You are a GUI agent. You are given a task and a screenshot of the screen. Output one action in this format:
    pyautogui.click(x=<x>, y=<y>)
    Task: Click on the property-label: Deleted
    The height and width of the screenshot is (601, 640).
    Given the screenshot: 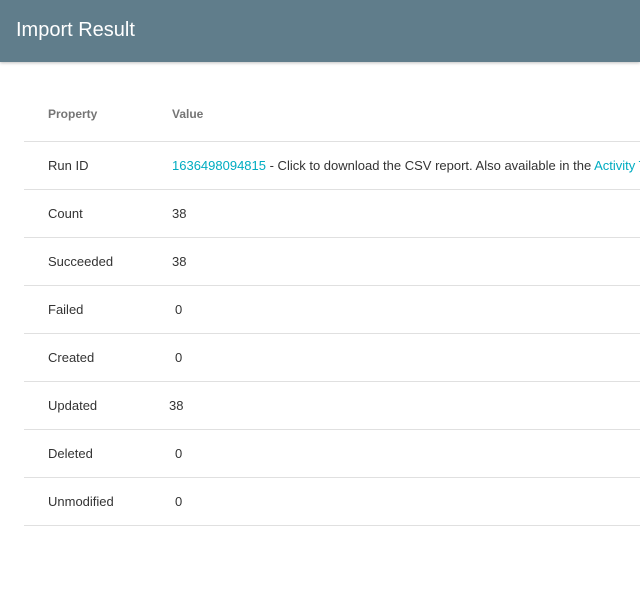 What is the action you would take?
    pyautogui.click(x=70, y=453)
    